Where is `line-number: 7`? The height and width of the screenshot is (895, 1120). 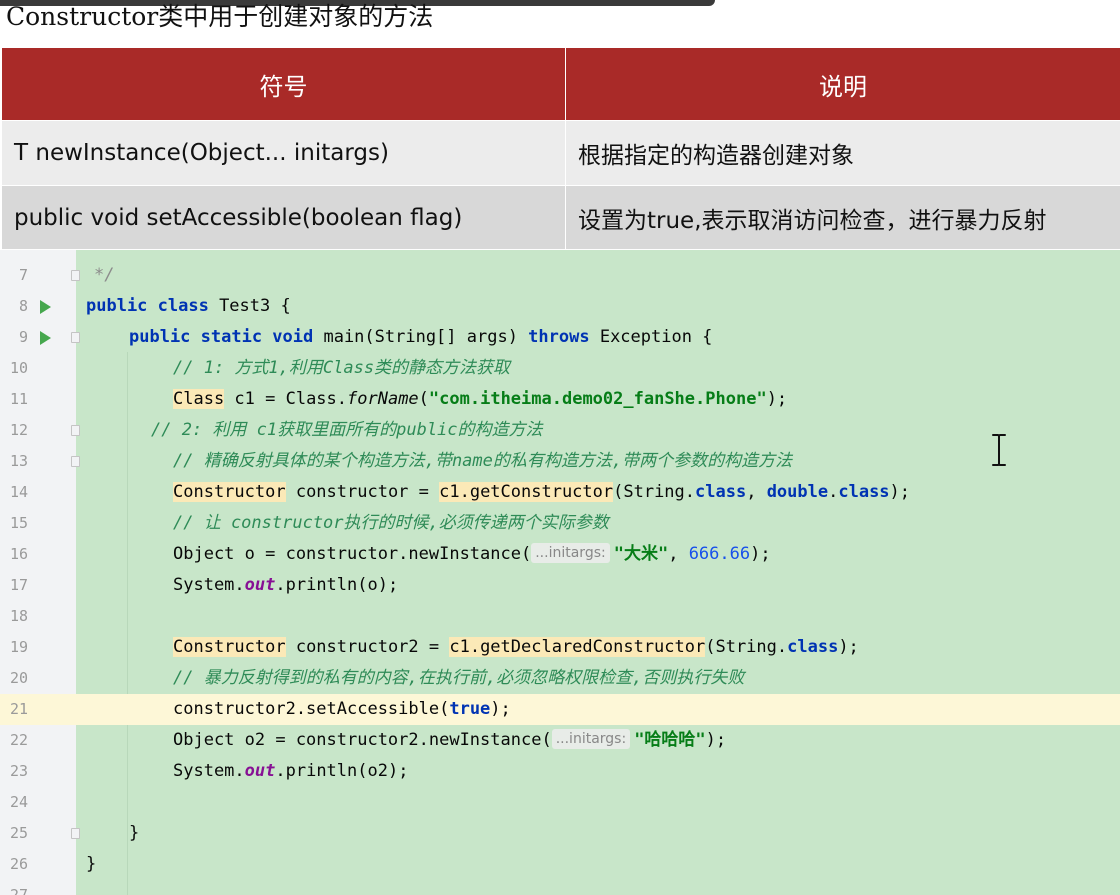
line-number: 7 is located at coordinates (23, 275).